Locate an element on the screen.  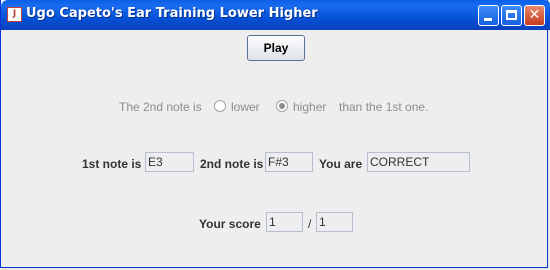
higher-radio is located at coordinates (282, 106).